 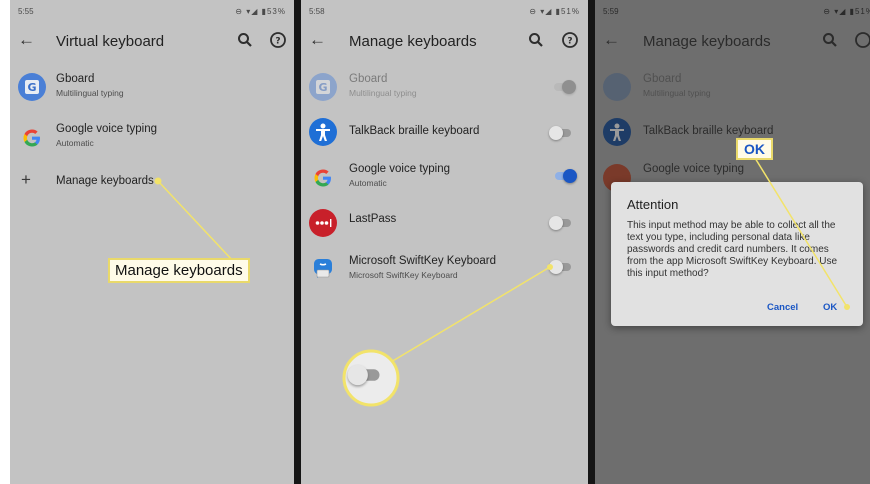 What do you see at coordinates (365, 375) in the screenshot?
I see `magnified-toggle` at bounding box center [365, 375].